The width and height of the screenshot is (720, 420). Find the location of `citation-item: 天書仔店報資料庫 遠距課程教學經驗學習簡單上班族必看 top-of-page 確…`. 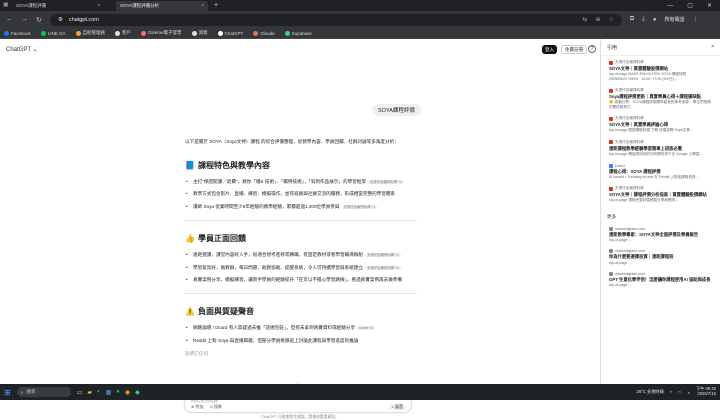

citation-item: 天書仔店報資料庫 遠距課程教學經驗學習簡單上班族必看 top-of-page 確… is located at coordinates (660, 148).